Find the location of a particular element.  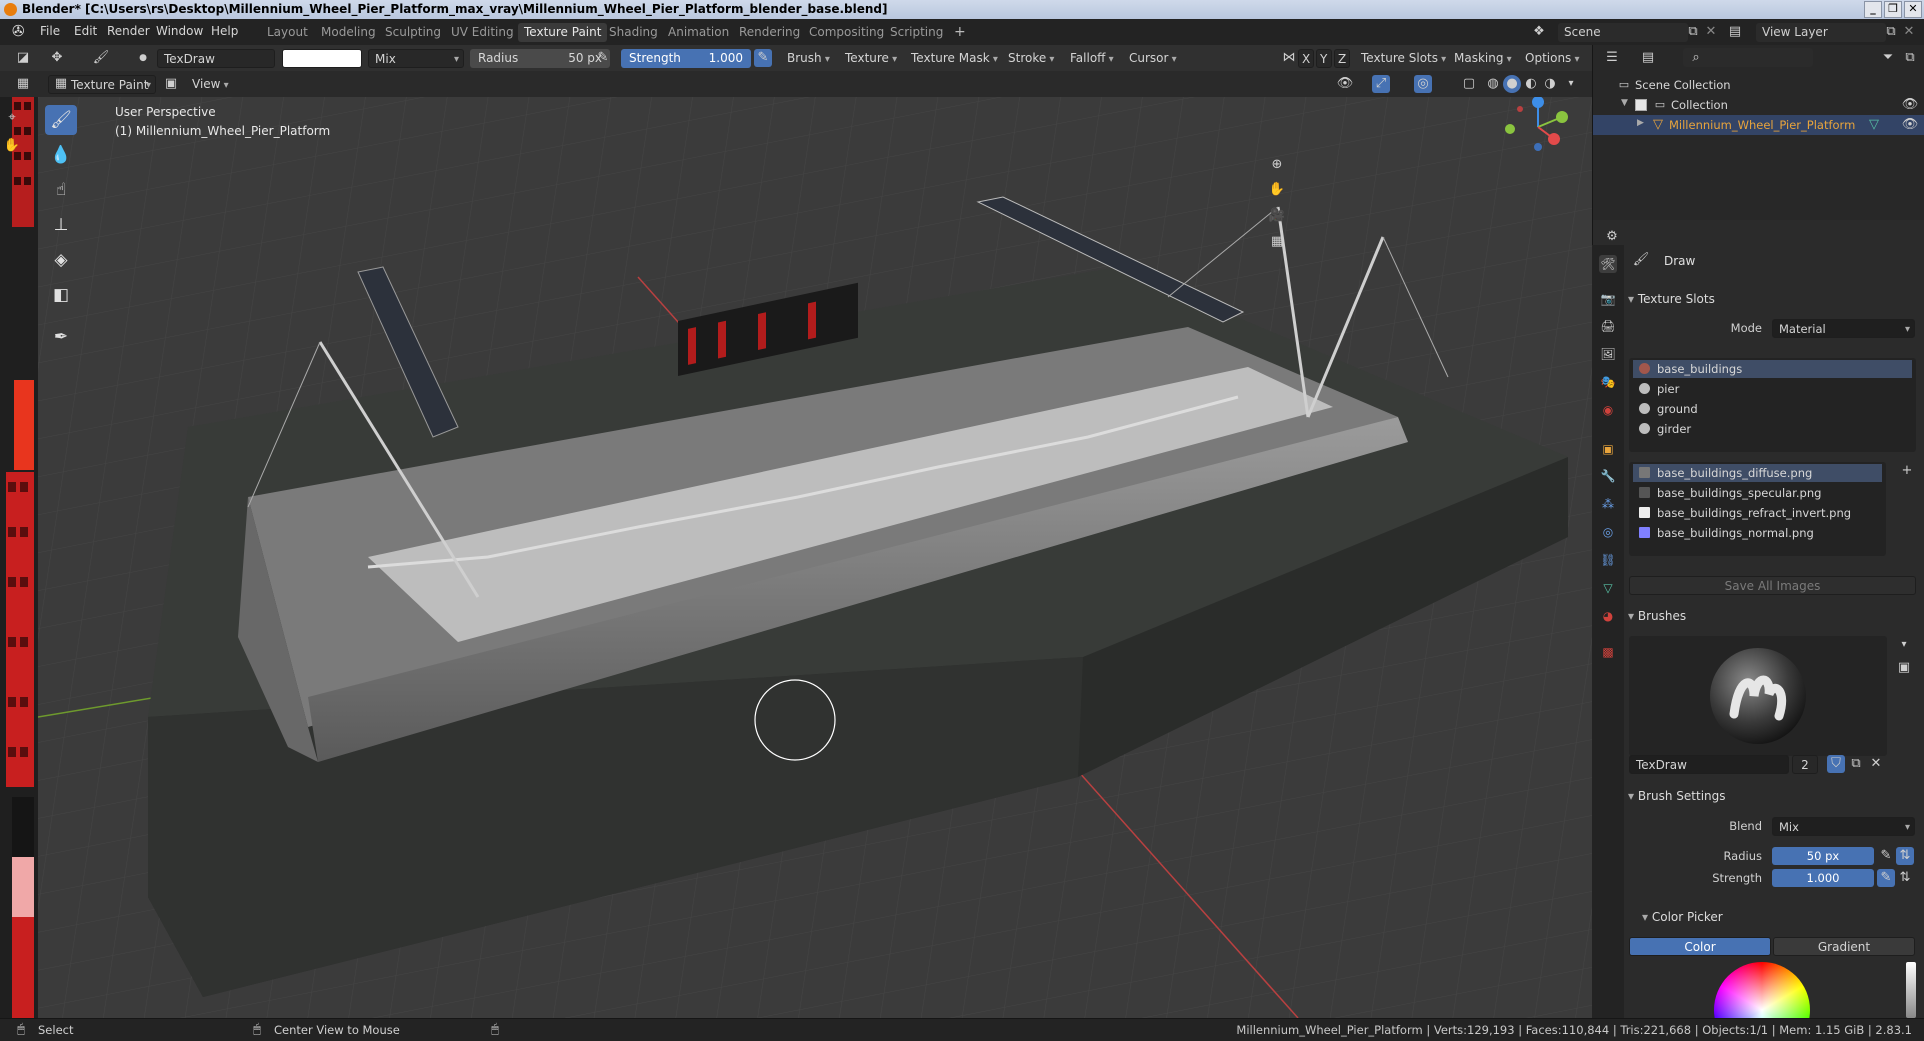

view-layer-tab-icon: 🖼 is located at coordinates (1608, 354).